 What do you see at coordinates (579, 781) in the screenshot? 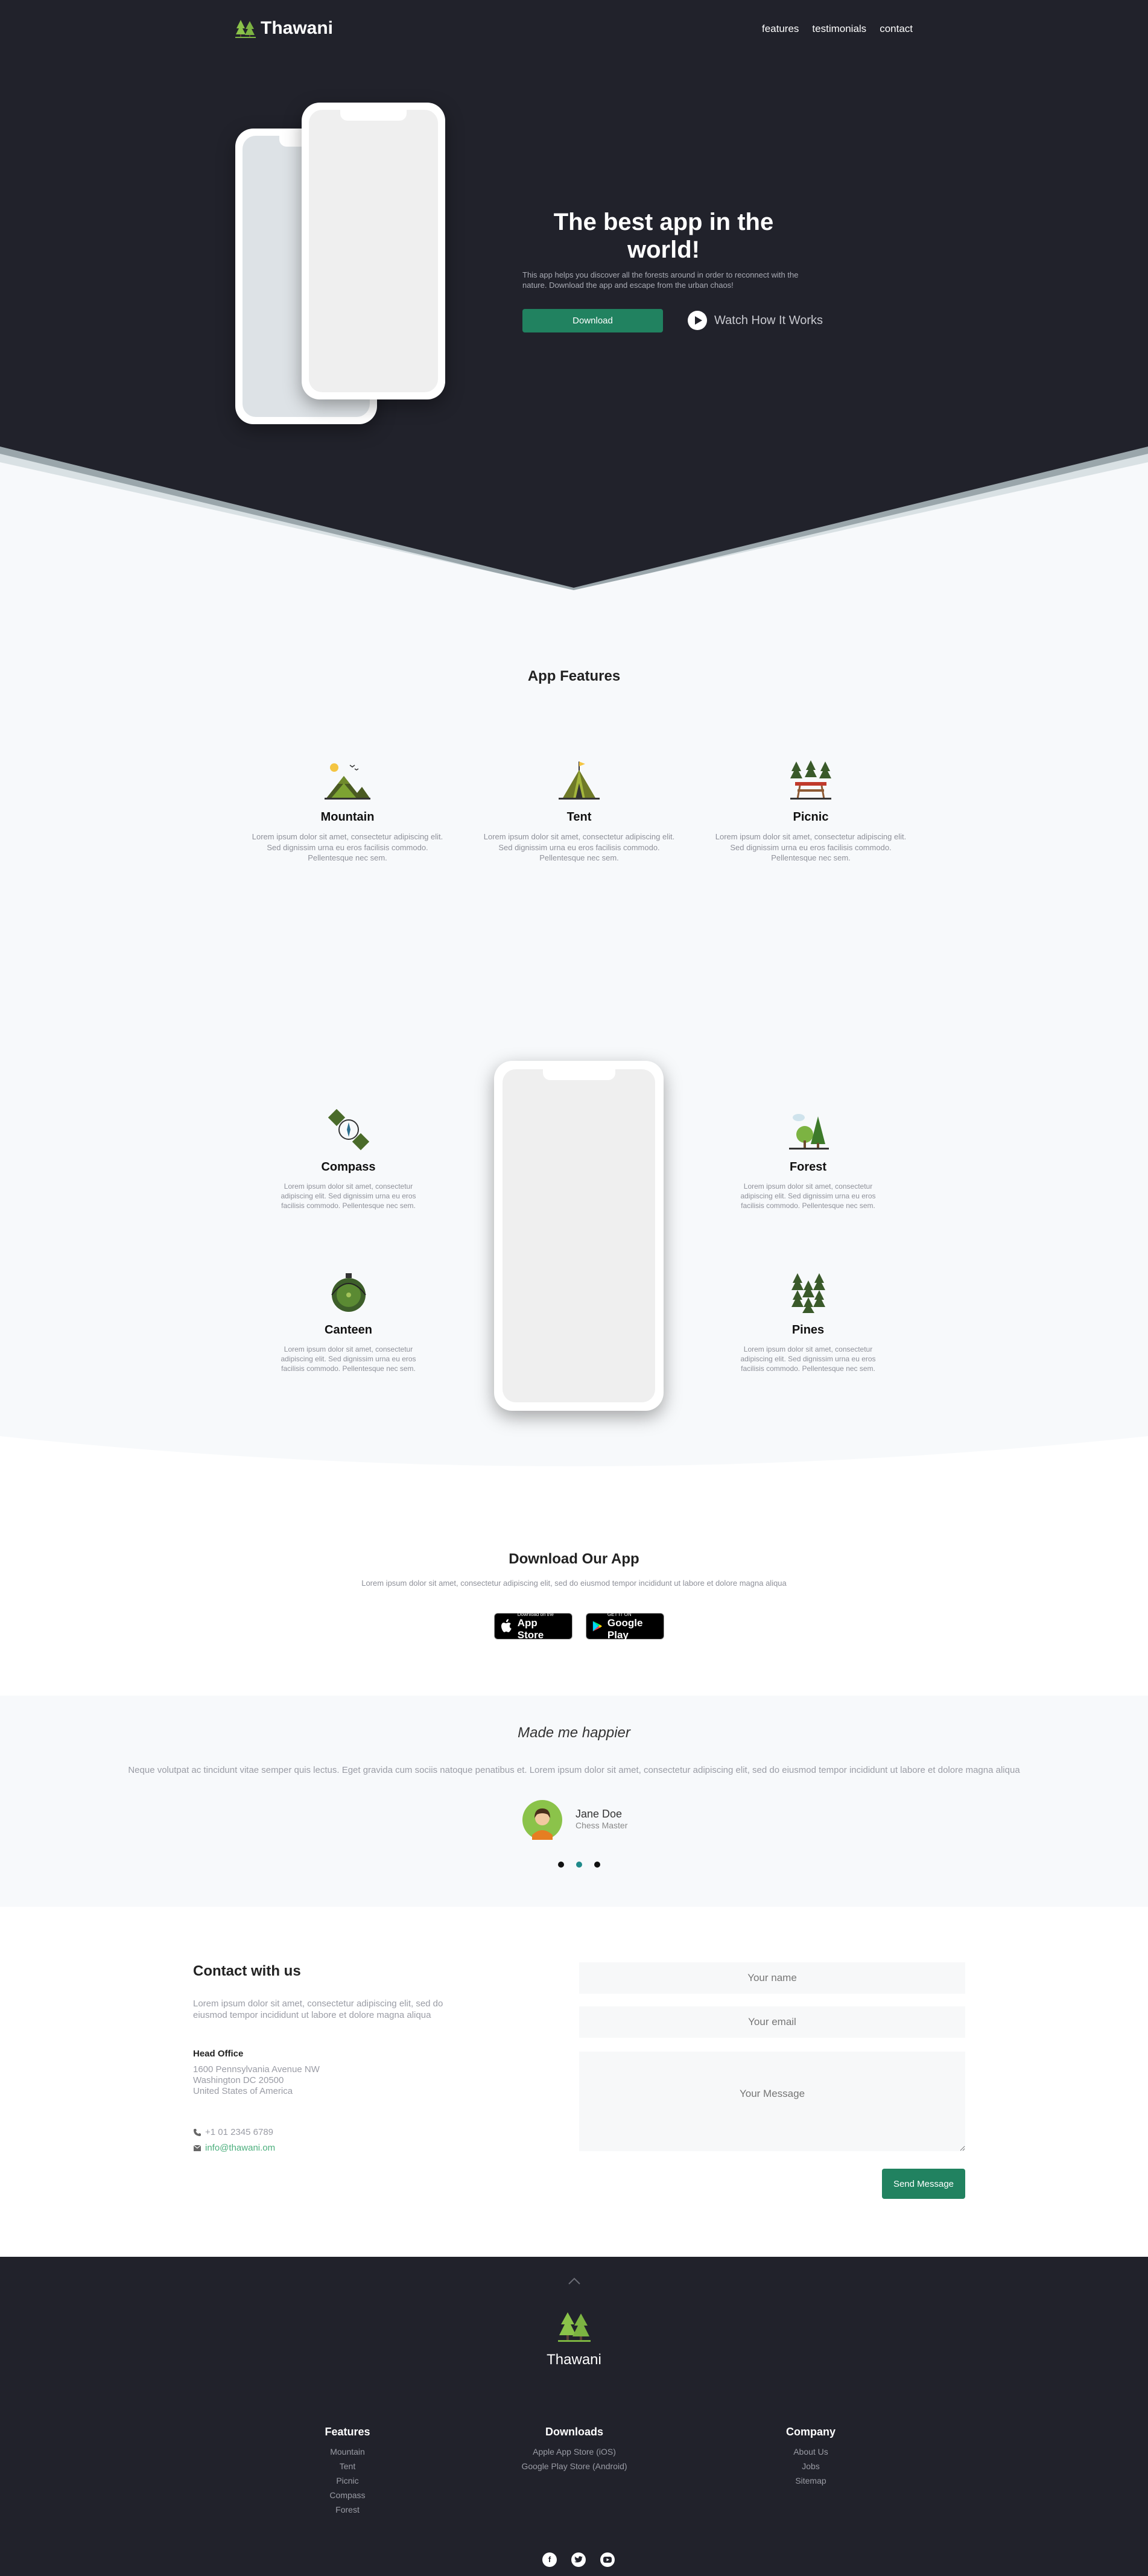
I see `tent-icon` at bounding box center [579, 781].